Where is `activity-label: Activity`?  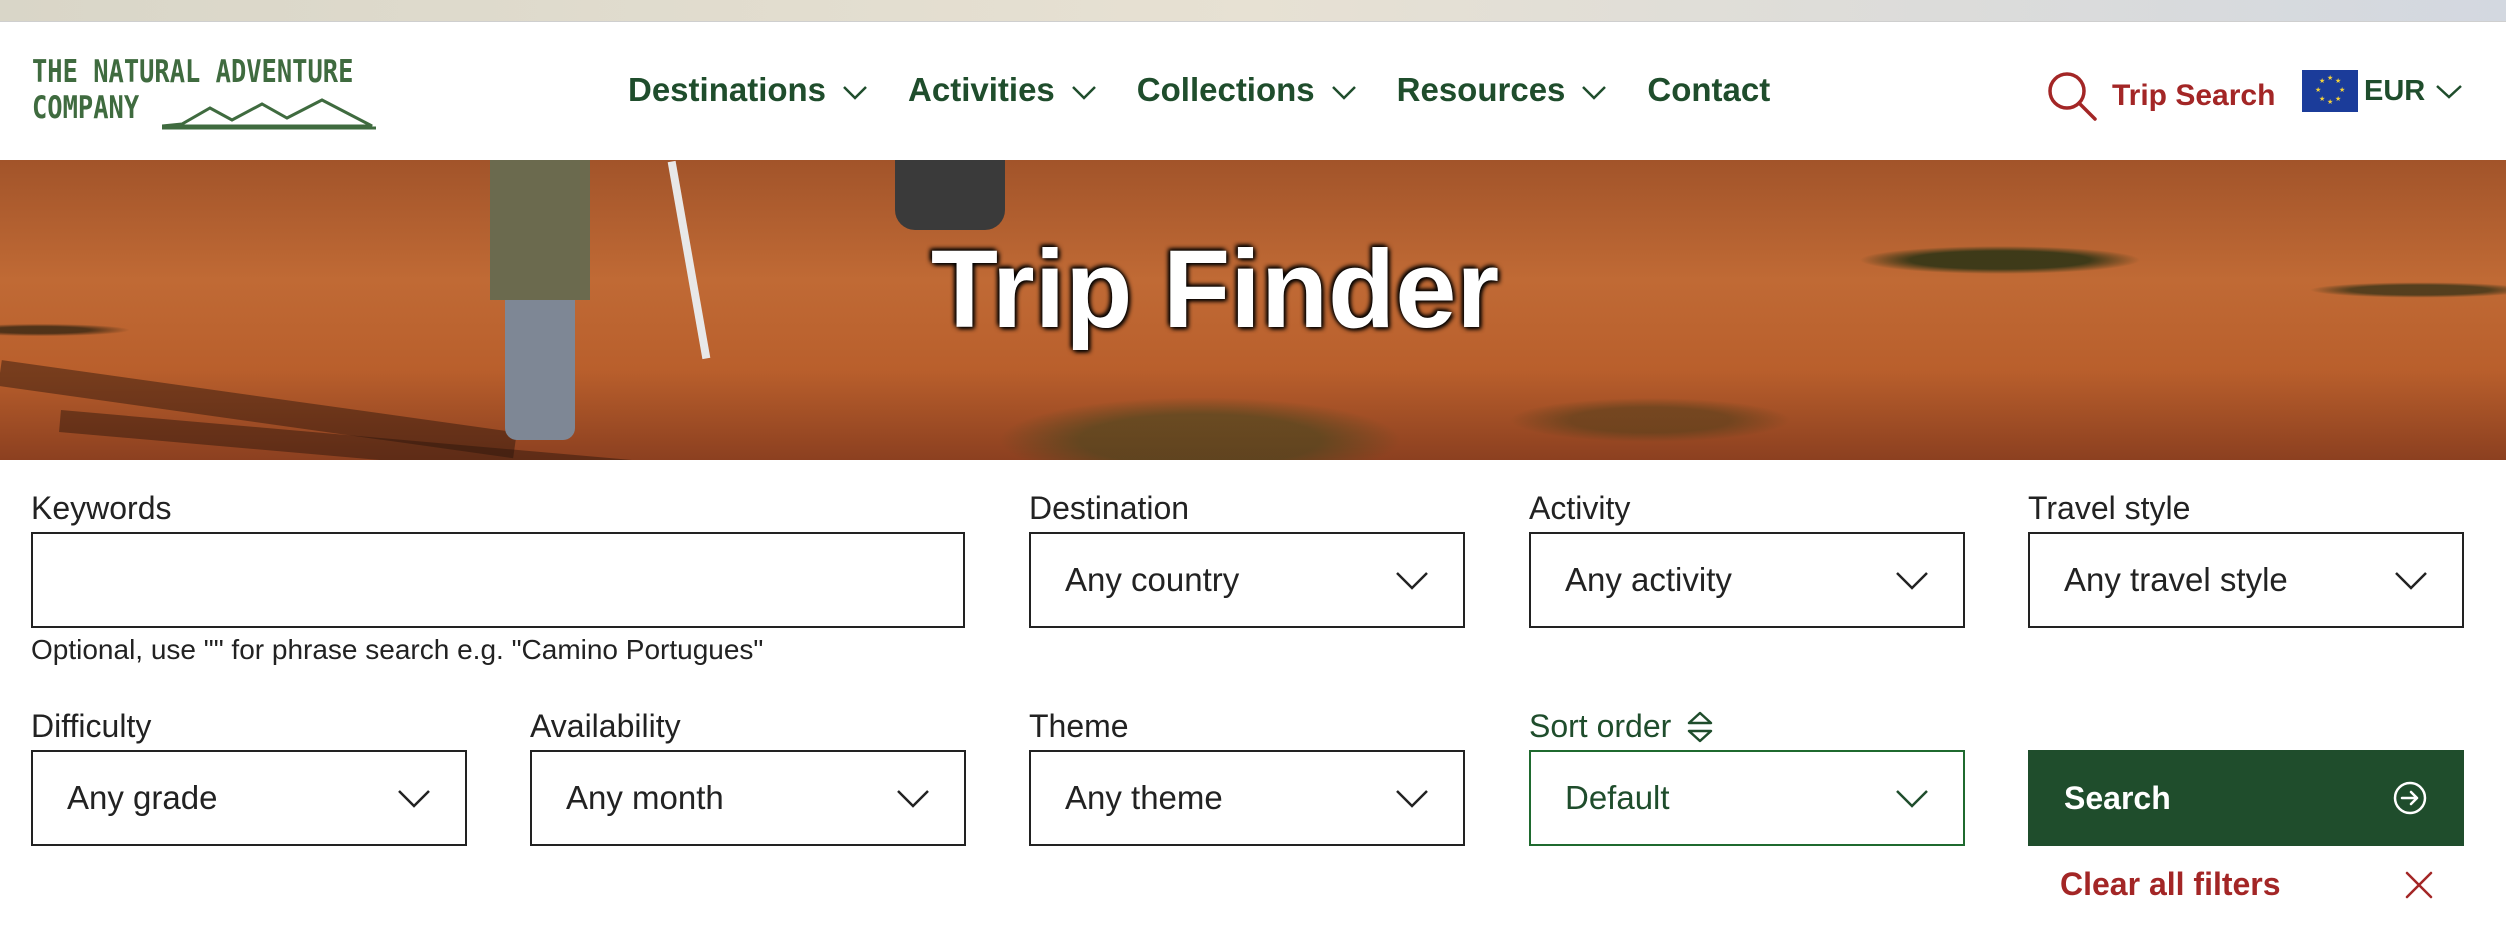 activity-label: Activity is located at coordinates (1580, 508).